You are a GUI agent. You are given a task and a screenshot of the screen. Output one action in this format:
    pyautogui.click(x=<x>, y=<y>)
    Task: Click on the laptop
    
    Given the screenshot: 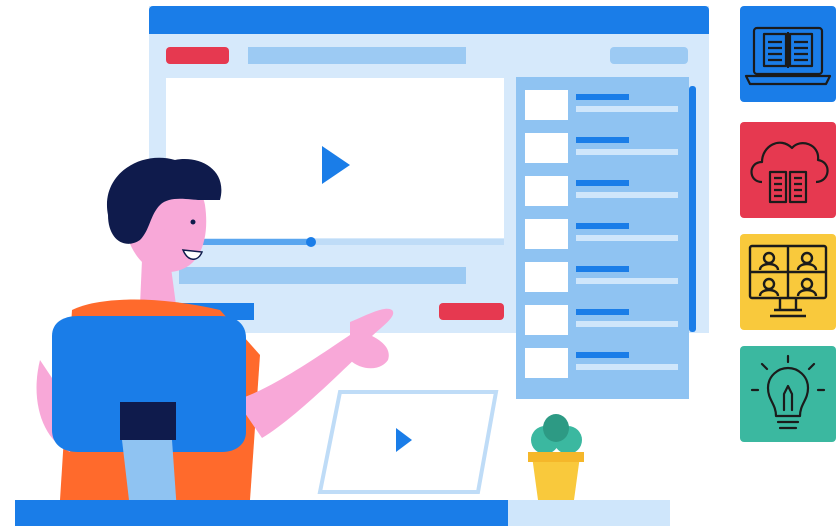 What is the action you would take?
    pyautogui.click(x=408, y=442)
    